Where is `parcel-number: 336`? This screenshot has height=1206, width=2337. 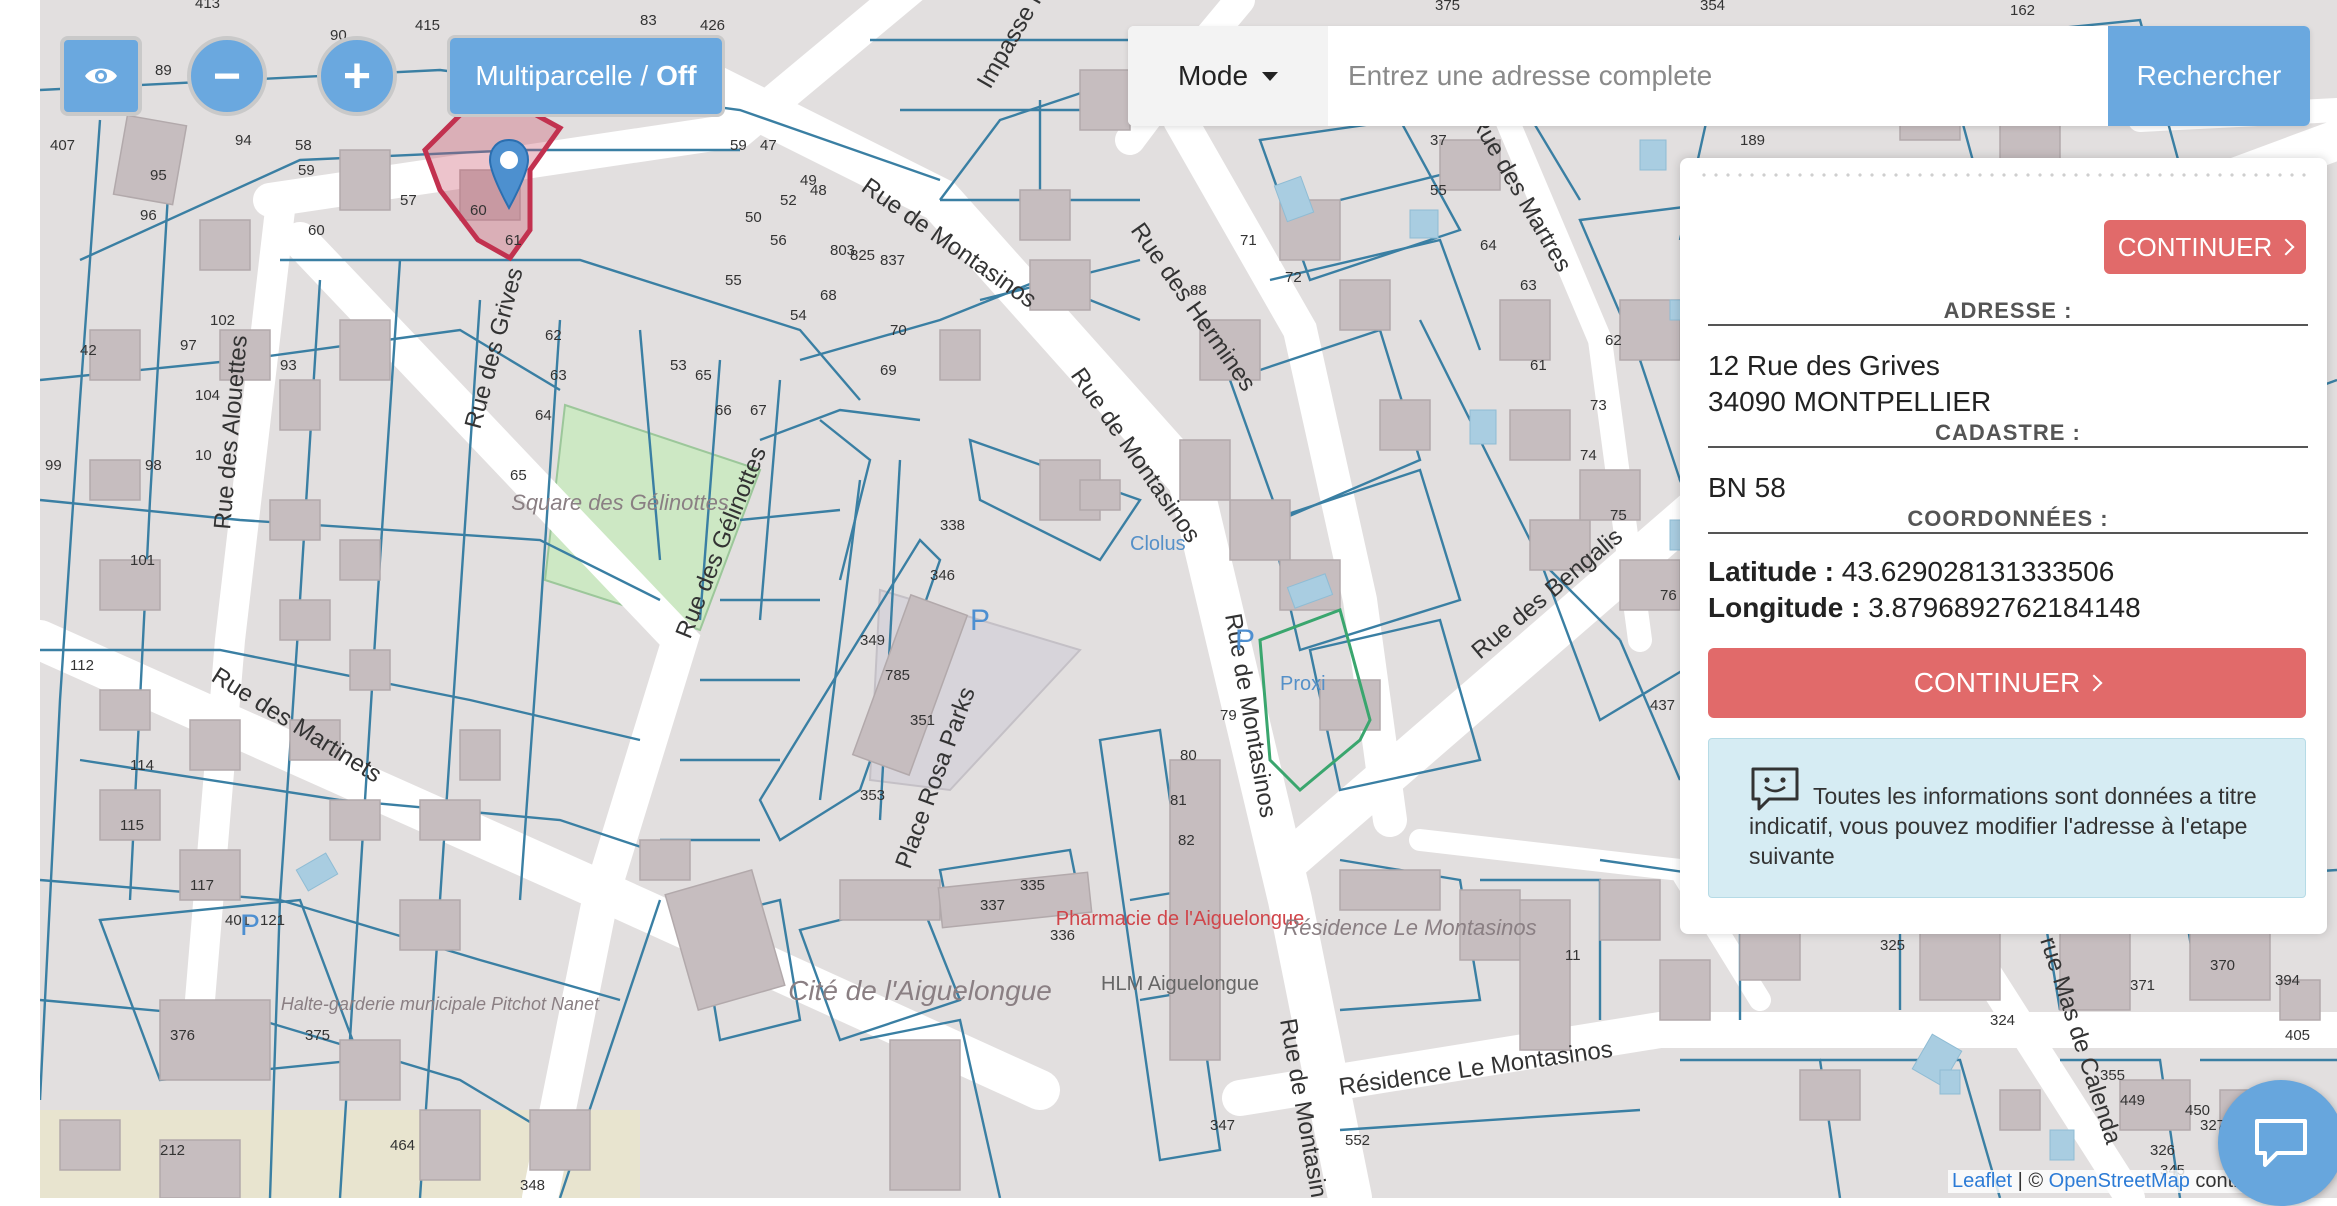
parcel-number: 336 is located at coordinates (1062, 935).